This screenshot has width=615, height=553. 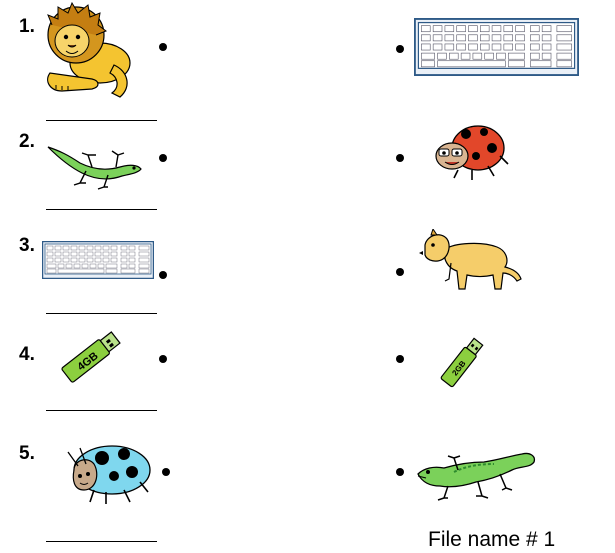 I want to click on usb-4gb-picture: 4GB, so click(x=91, y=357).